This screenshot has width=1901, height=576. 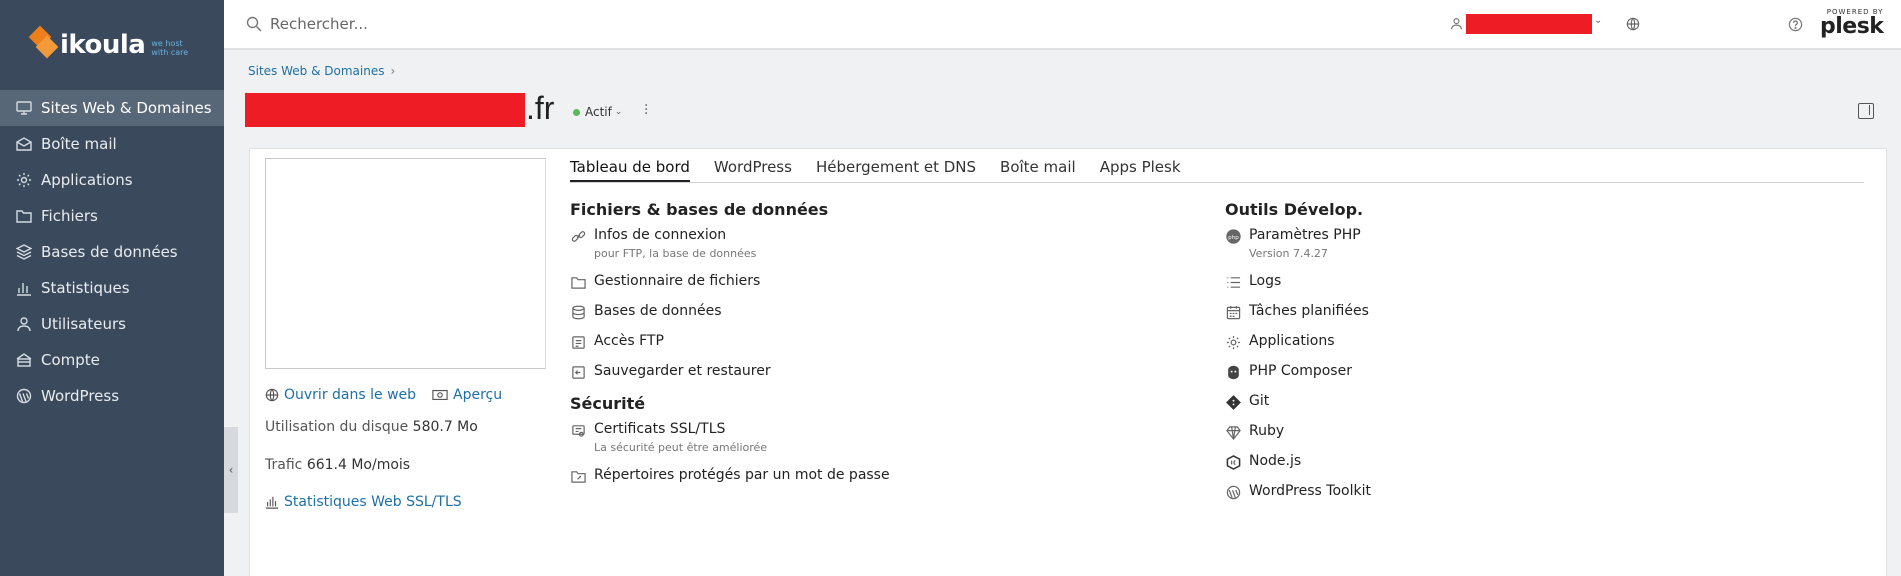 What do you see at coordinates (1866, 111) in the screenshot?
I see `side-panel-toggle-icon` at bounding box center [1866, 111].